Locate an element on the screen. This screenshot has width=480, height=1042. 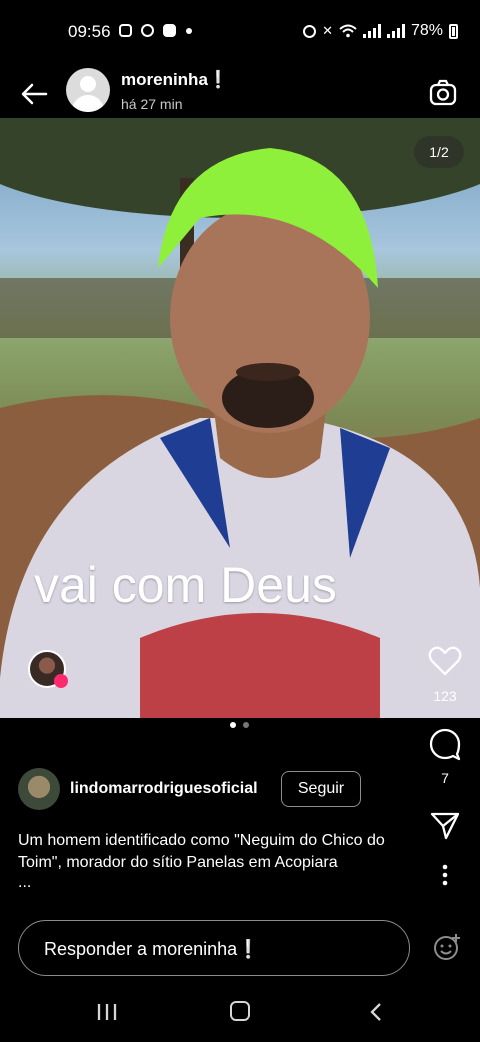
comment-button is located at coordinates (445, 744).